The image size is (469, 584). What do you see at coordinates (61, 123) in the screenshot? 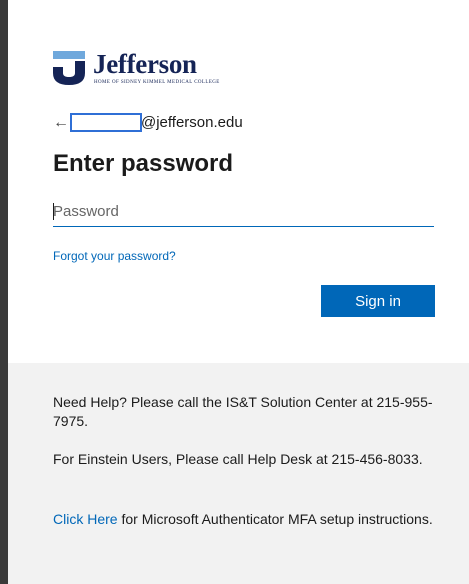
I see `arrow-left-icon: ←` at bounding box center [61, 123].